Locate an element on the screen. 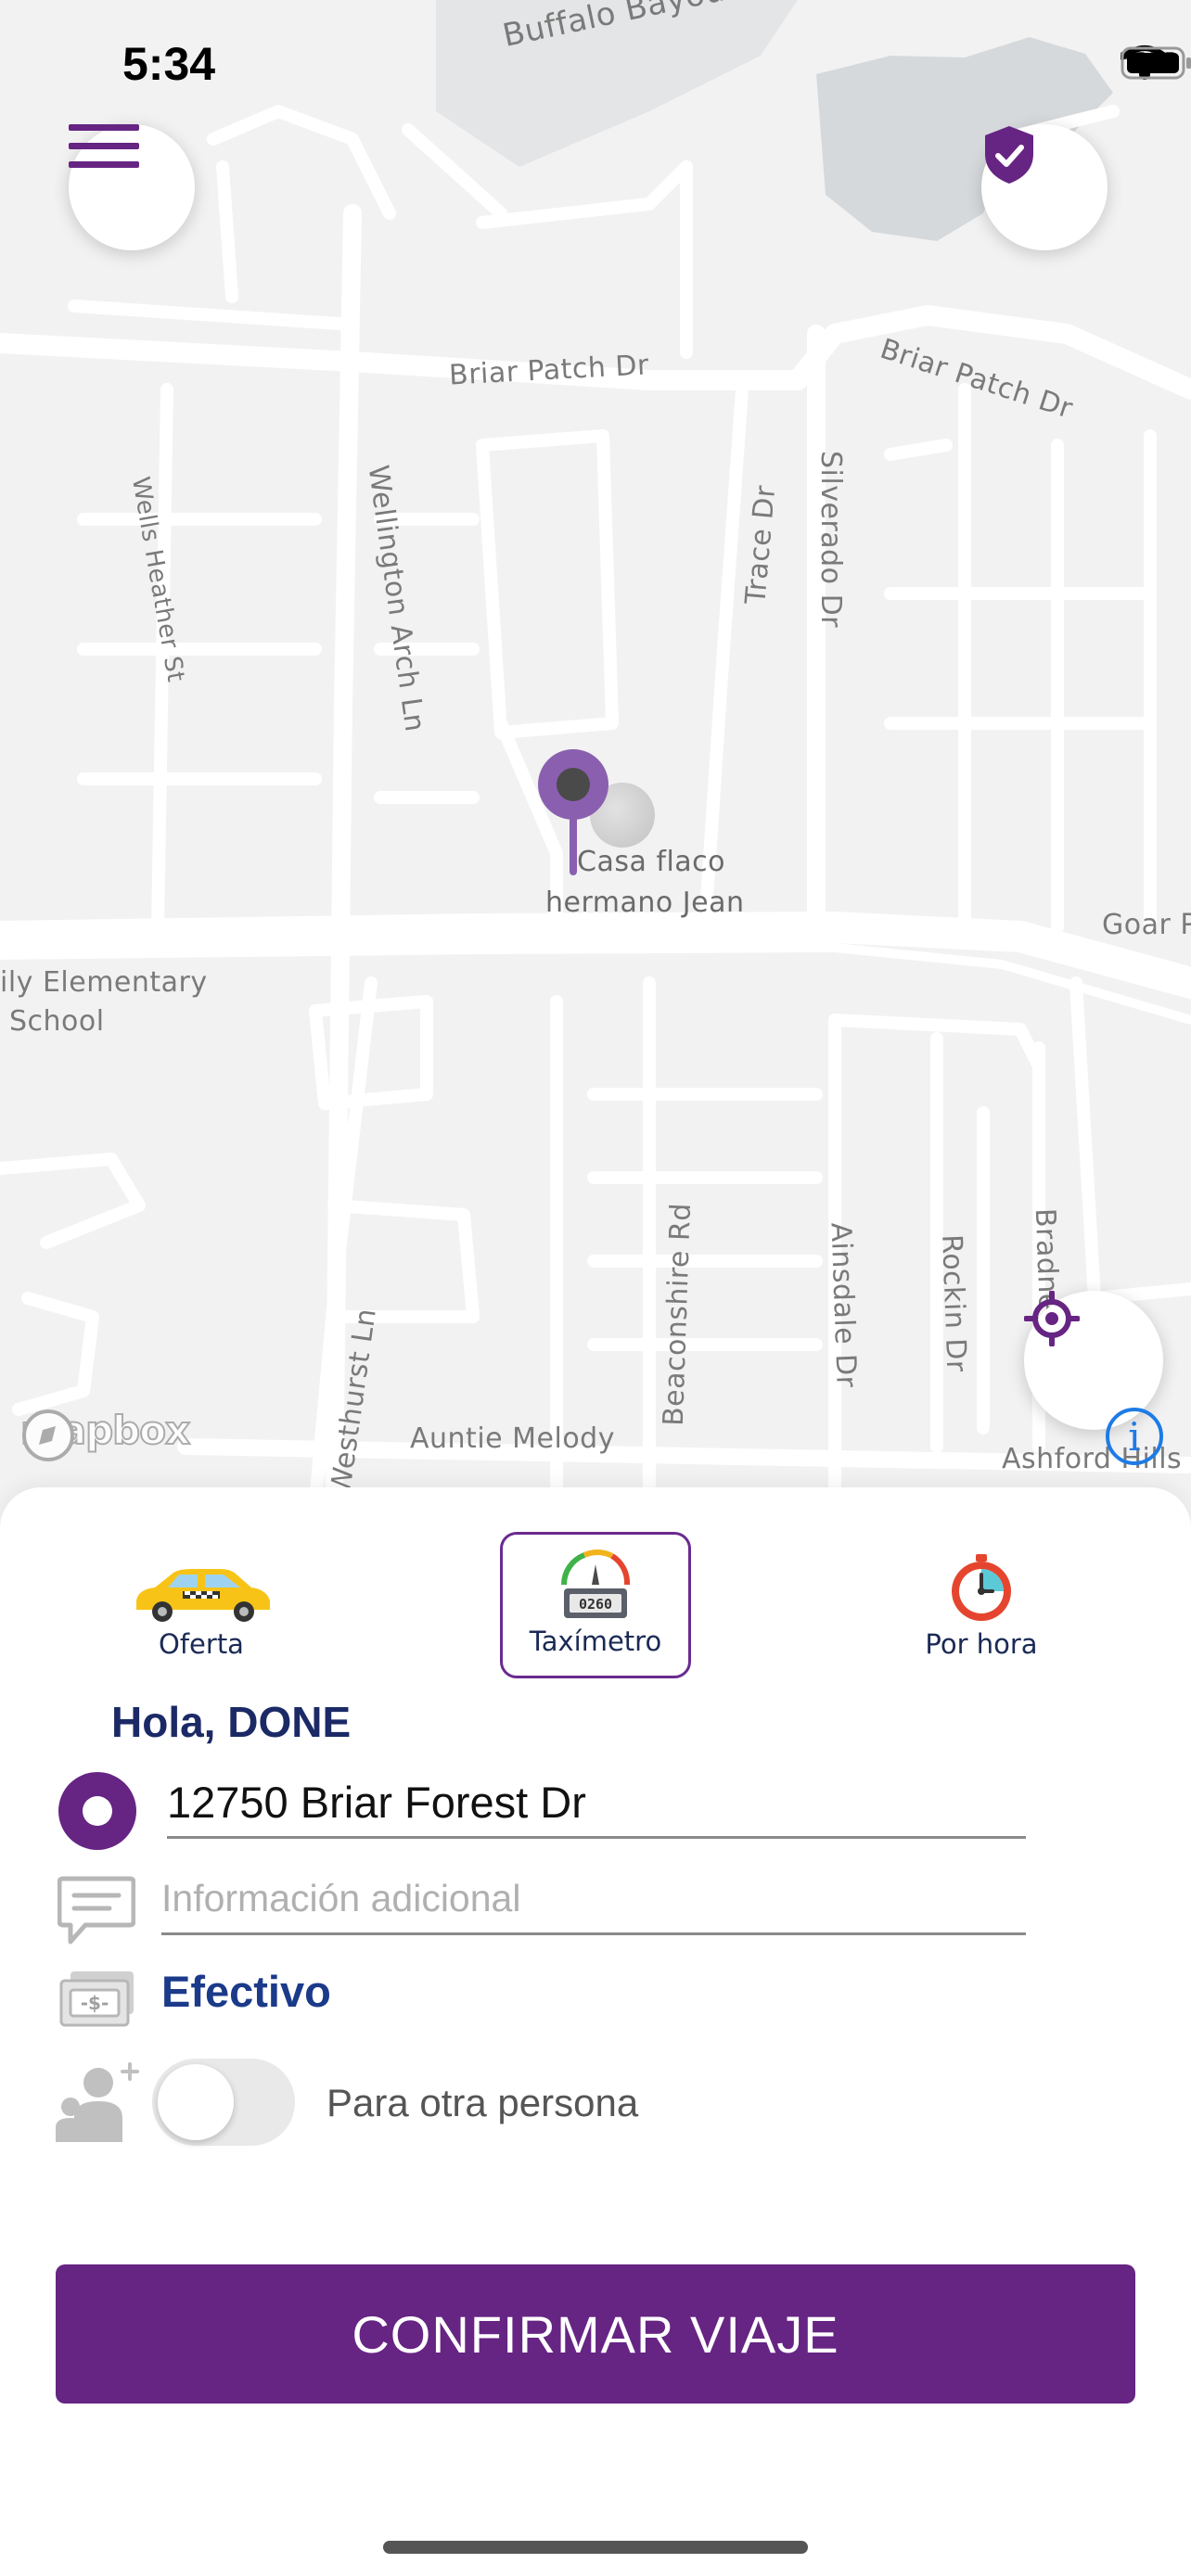  map-label-school-line1: ily Elementary is located at coordinates (104, 983).